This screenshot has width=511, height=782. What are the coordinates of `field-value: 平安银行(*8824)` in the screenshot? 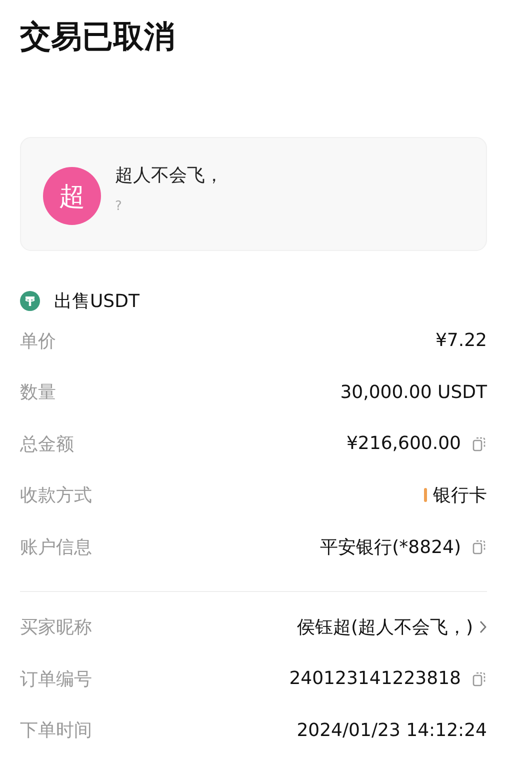 It's located at (390, 547).